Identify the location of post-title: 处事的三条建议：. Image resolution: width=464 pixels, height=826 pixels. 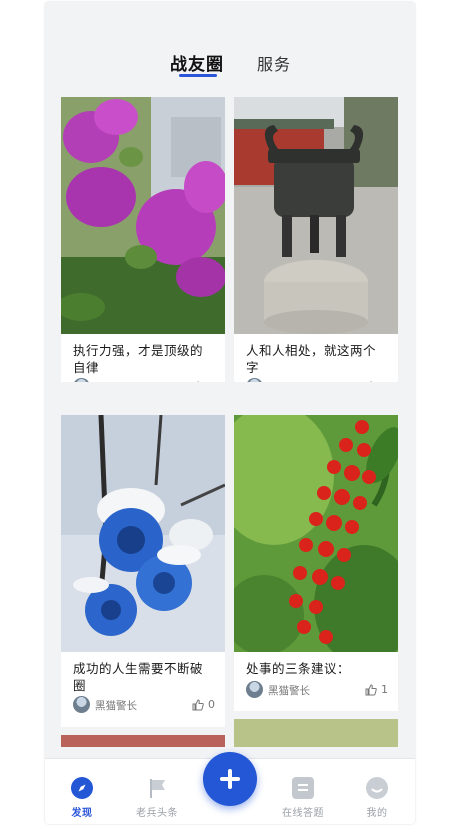
(298, 668).